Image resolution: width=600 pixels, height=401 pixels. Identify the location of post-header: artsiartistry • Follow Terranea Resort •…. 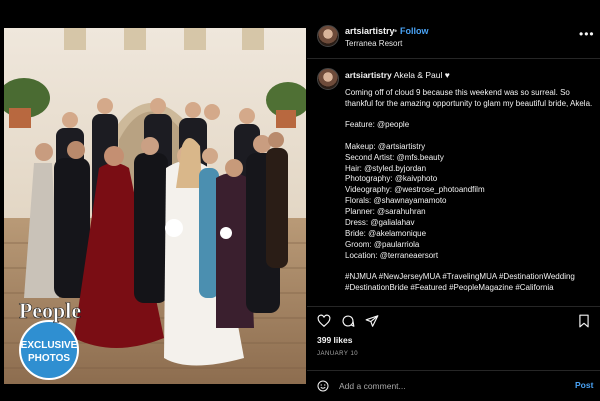
(453, 36).